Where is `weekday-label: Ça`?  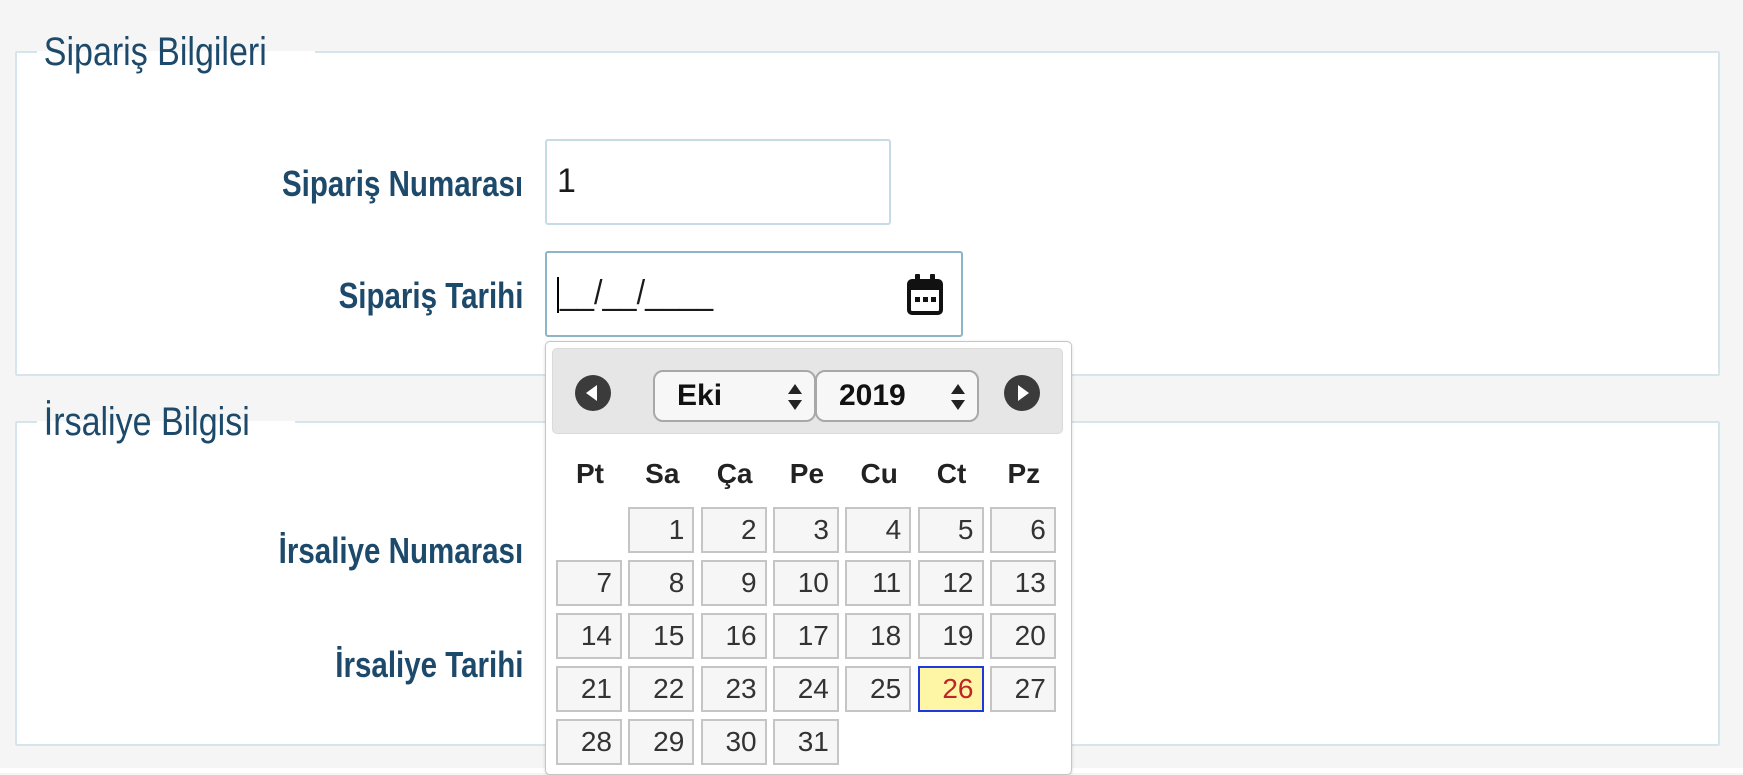 weekday-label: Ça is located at coordinates (734, 473).